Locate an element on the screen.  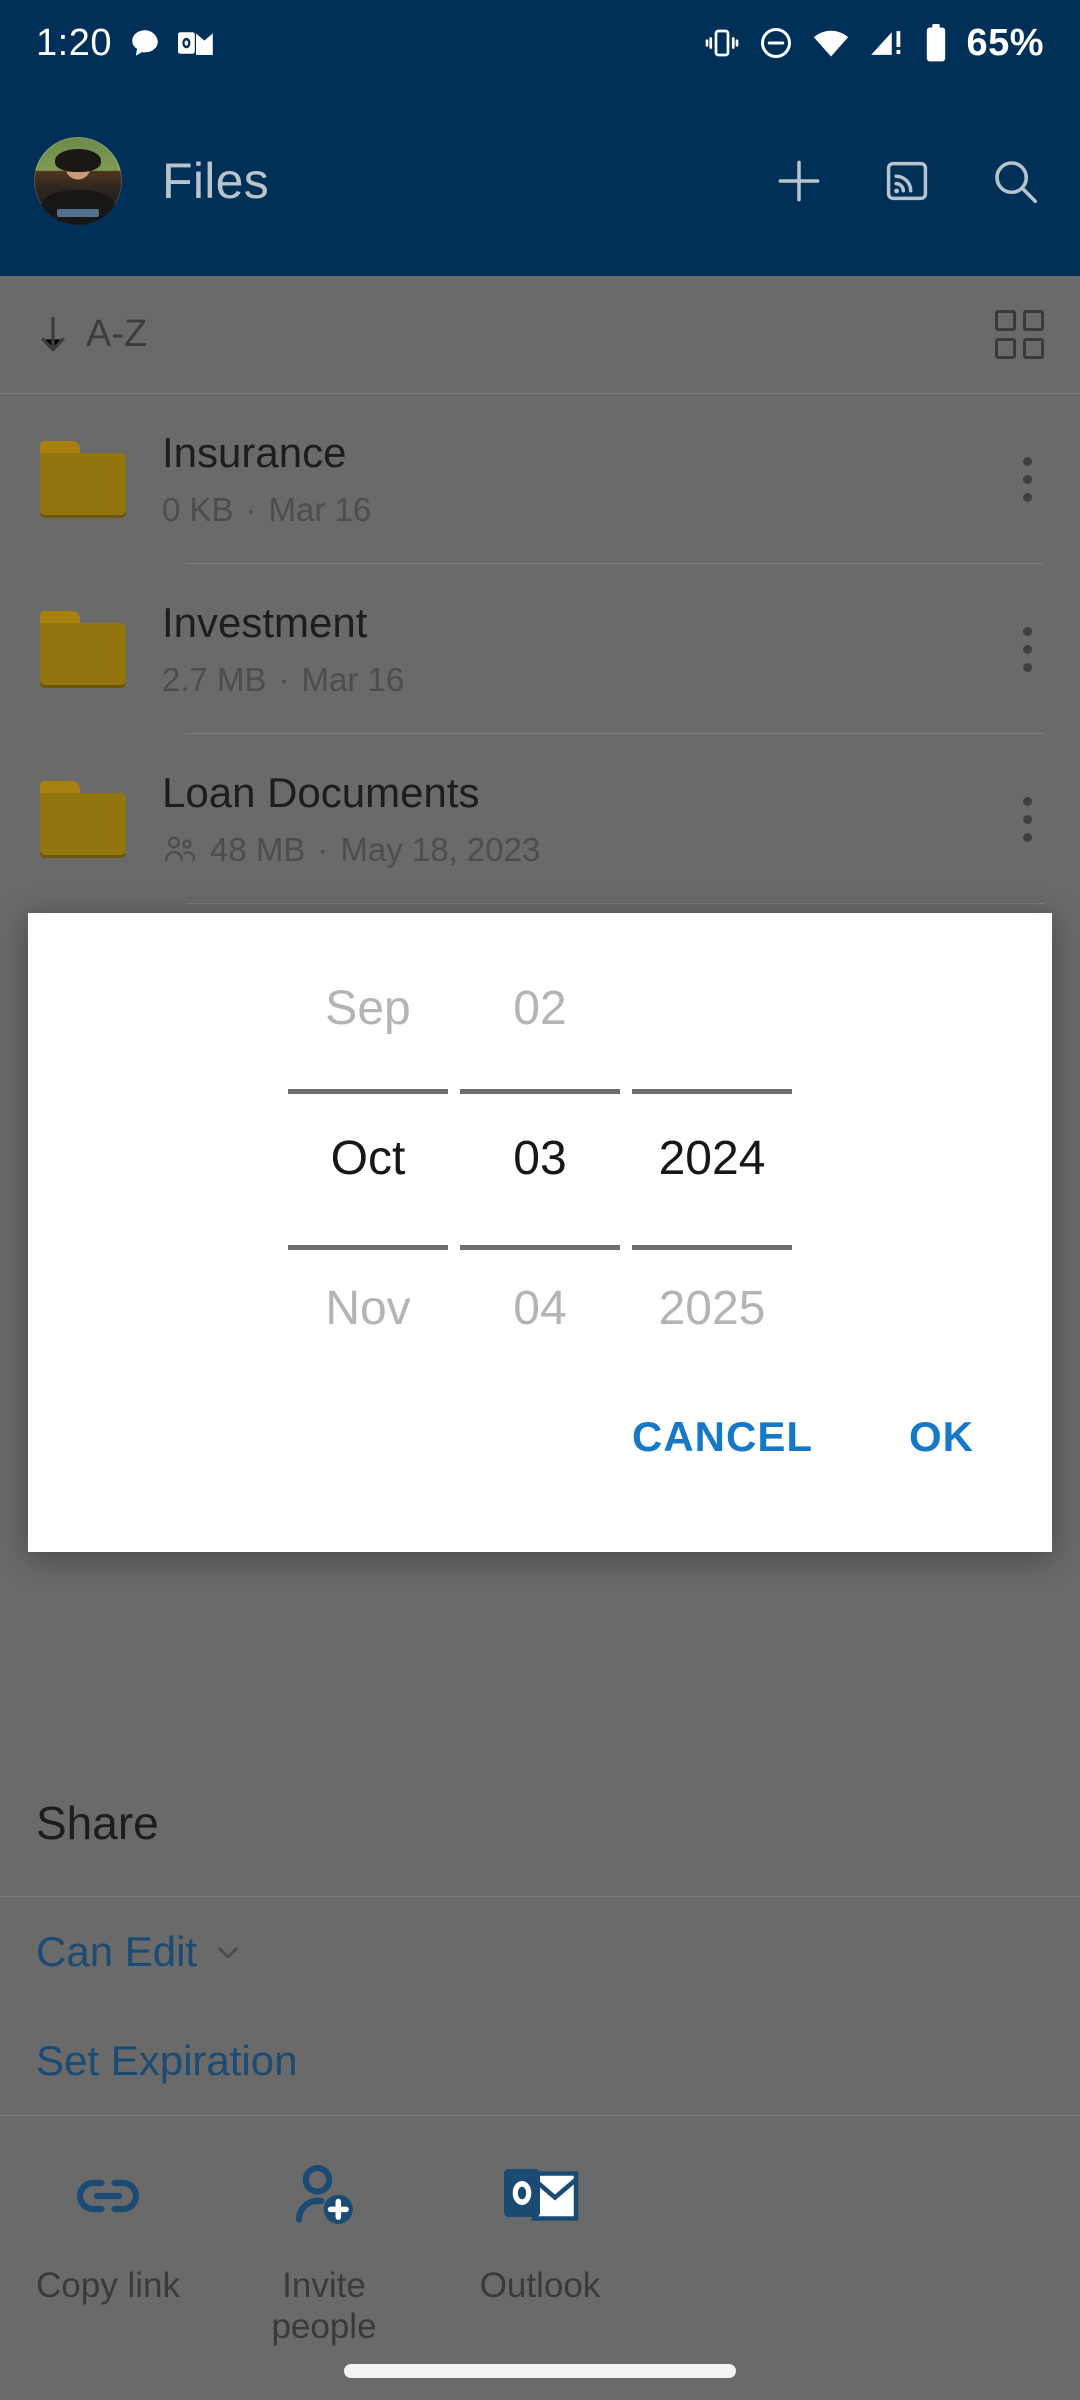
month-divider-top is located at coordinates (368, 1091).